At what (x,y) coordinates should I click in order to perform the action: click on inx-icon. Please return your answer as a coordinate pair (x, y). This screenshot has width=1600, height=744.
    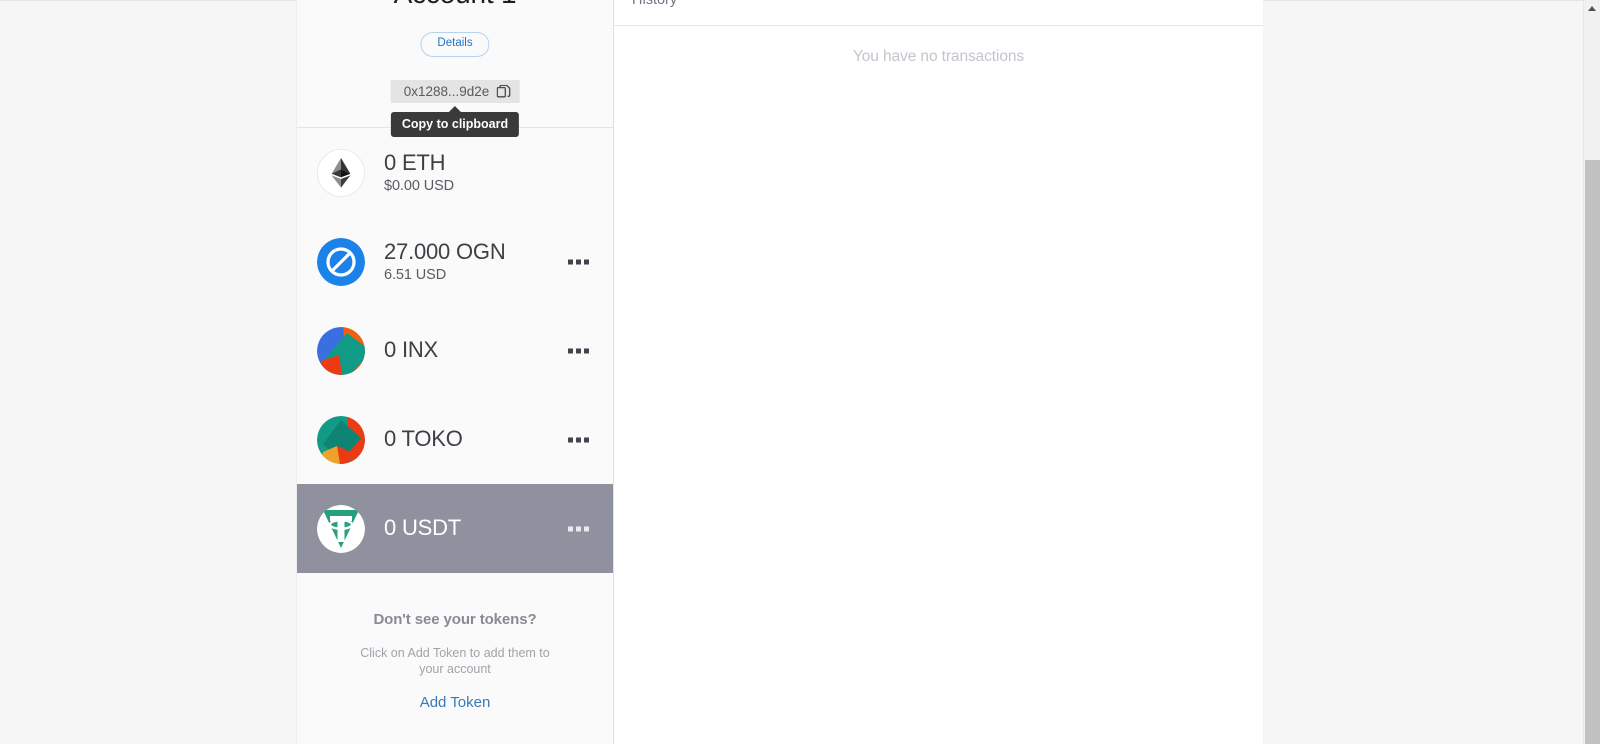
    Looking at the image, I should click on (341, 350).